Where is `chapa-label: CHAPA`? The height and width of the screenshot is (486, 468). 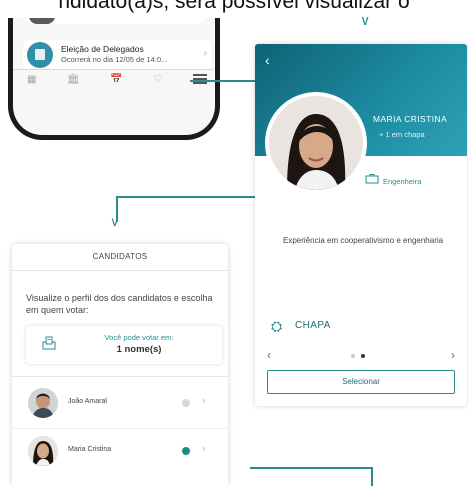 chapa-label: CHAPA is located at coordinates (313, 325).